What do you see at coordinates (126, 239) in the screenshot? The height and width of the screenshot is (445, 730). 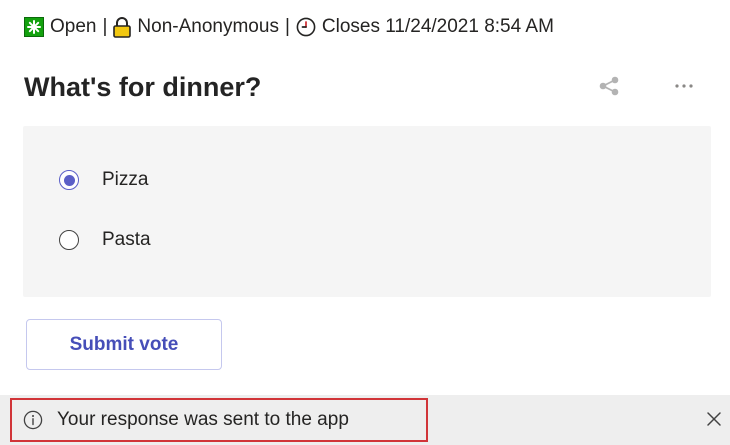 I see `poll-option-label: Pasta` at bounding box center [126, 239].